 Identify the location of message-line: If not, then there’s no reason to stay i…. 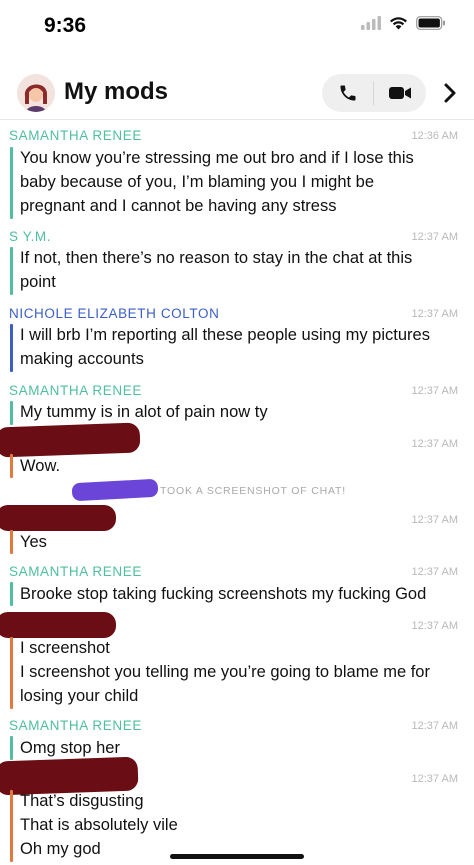
(216, 258).